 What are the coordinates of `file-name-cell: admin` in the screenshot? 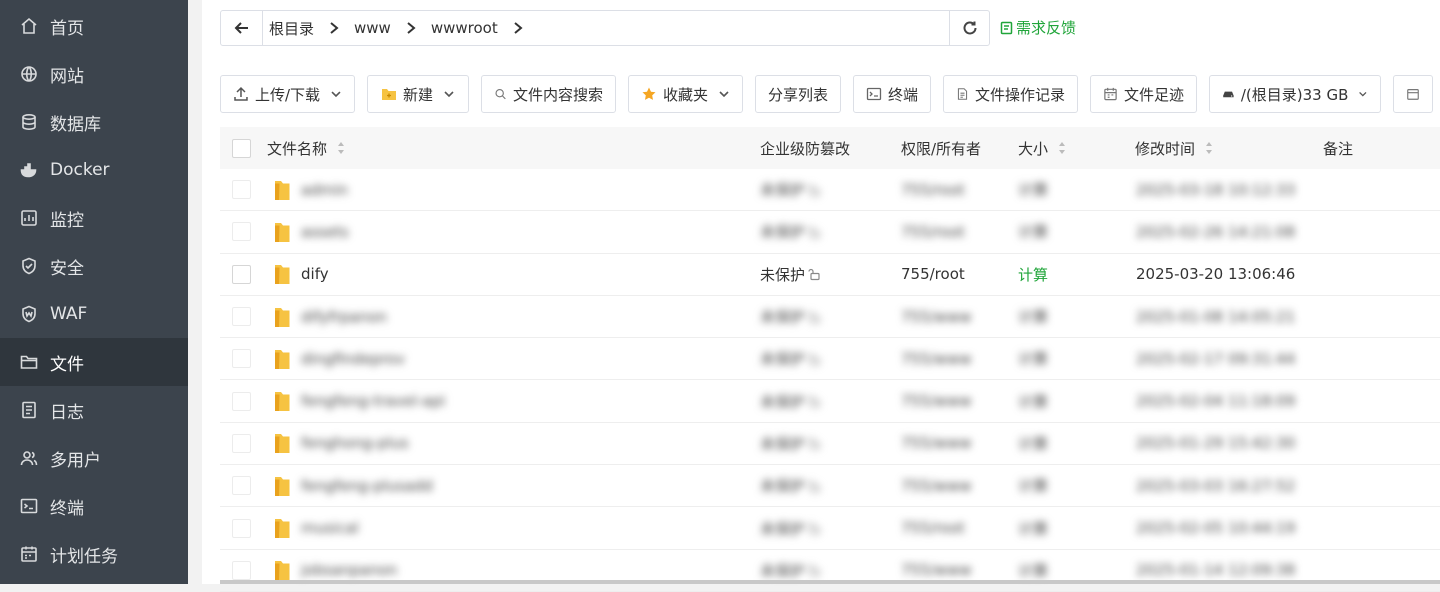 It's located at (310, 189).